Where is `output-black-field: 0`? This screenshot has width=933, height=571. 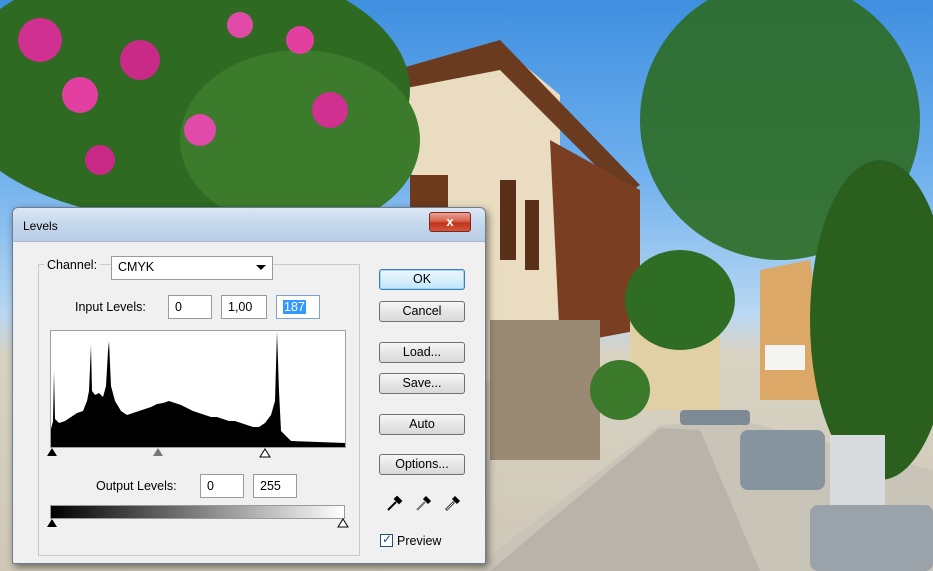 output-black-field: 0 is located at coordinates (222, 486).